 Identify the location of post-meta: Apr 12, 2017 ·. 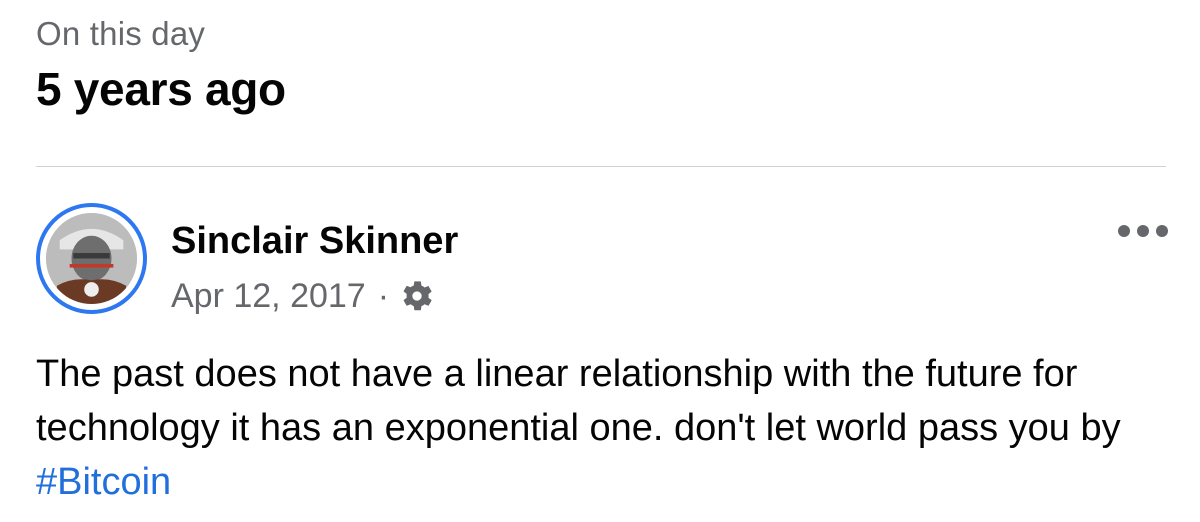
(302, 296).